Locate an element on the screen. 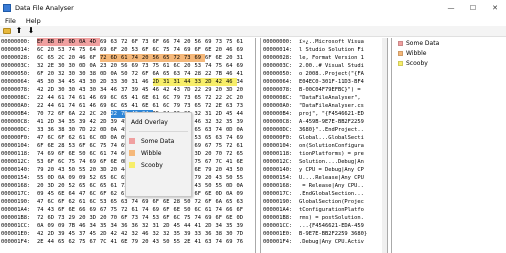 This screenshot has height=253, width=506. overlay-list-item: Scooby is located at coordinates (449, 63).